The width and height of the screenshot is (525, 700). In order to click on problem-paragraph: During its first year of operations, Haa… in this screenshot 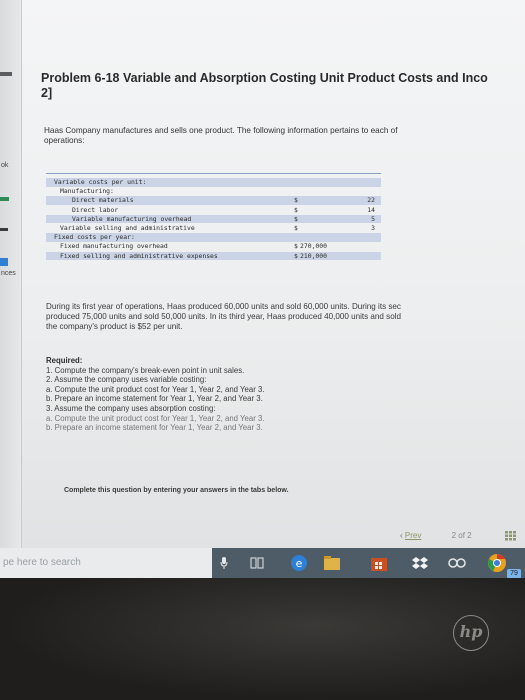, I will do `click(285, 317)`.